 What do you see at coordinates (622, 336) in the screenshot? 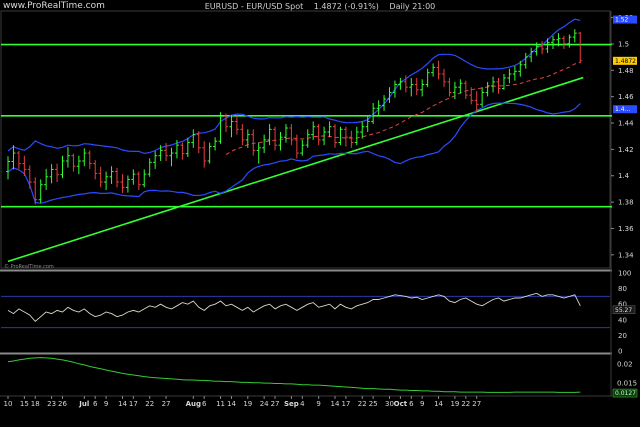
I see `oscillator-tick-label: 20` at bounding box center [622, 336].